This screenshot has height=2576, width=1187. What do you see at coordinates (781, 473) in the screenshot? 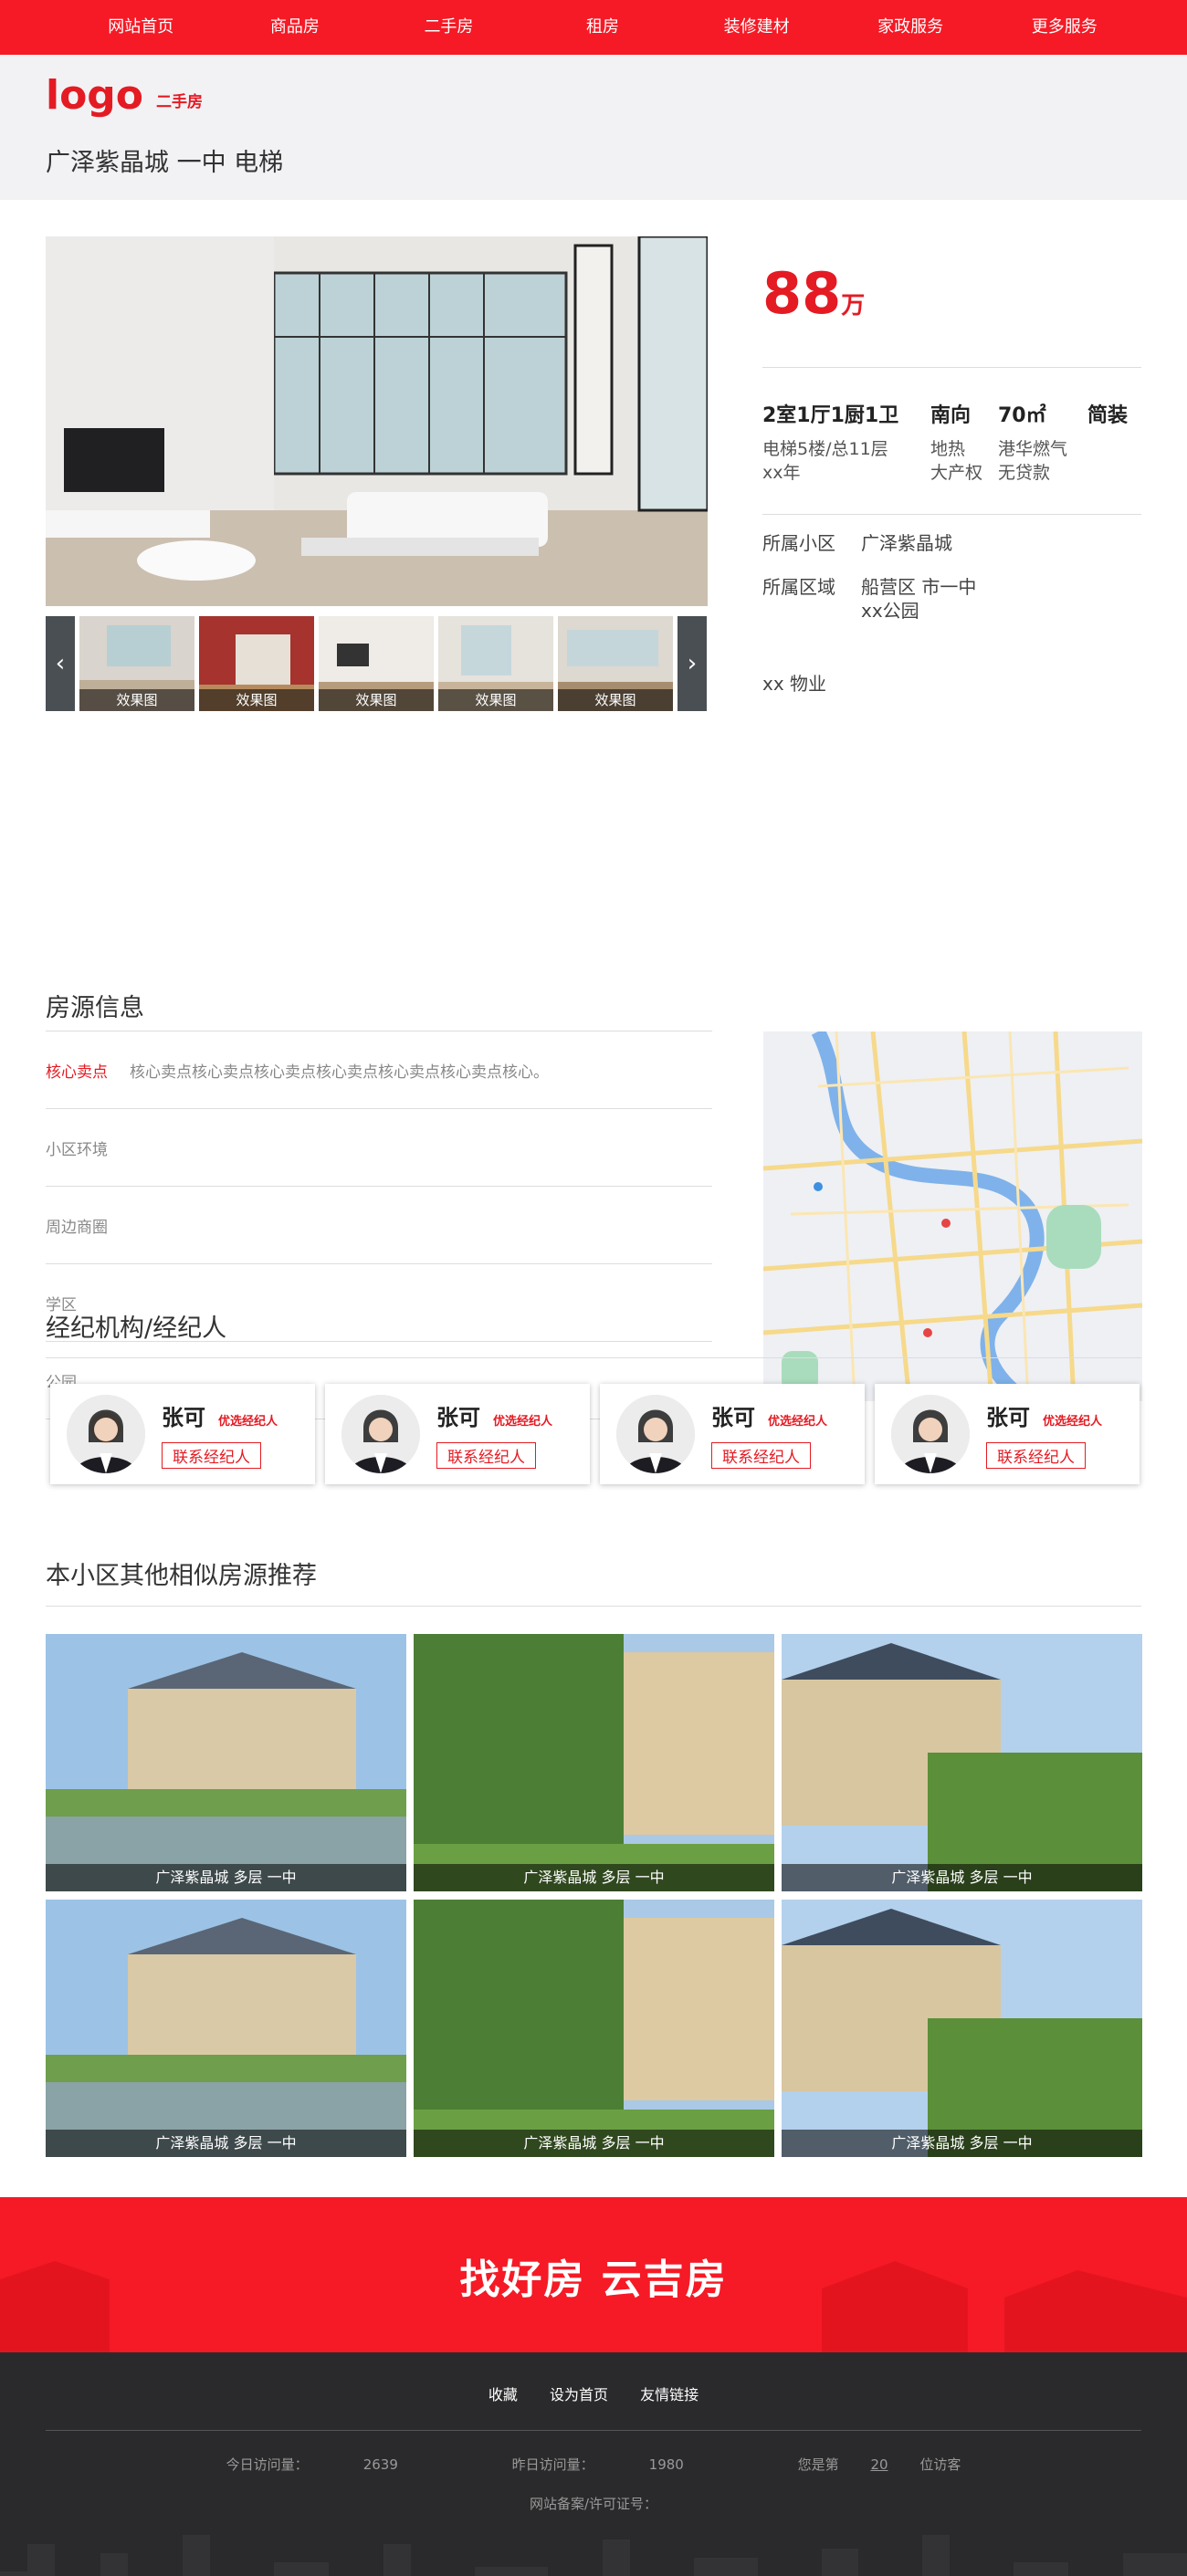
I see `spec-sub: xx年` at bounding box center [781, 473].